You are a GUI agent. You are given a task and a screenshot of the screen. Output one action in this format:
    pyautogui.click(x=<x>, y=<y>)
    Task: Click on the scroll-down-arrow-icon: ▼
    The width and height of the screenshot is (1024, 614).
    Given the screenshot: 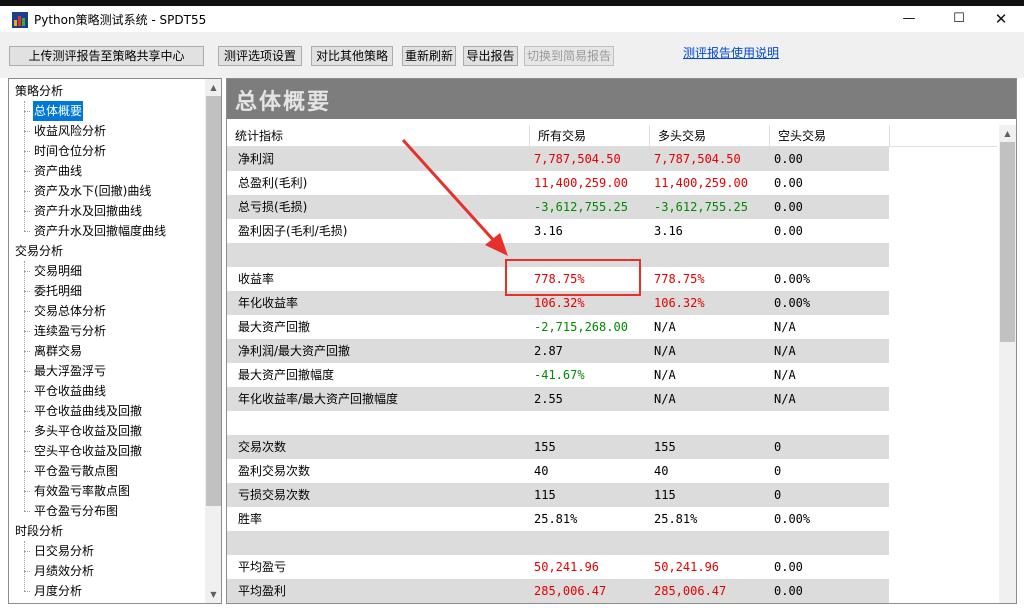 What is the action you would take?
    pyautogui.click(x=213, y=594)
    